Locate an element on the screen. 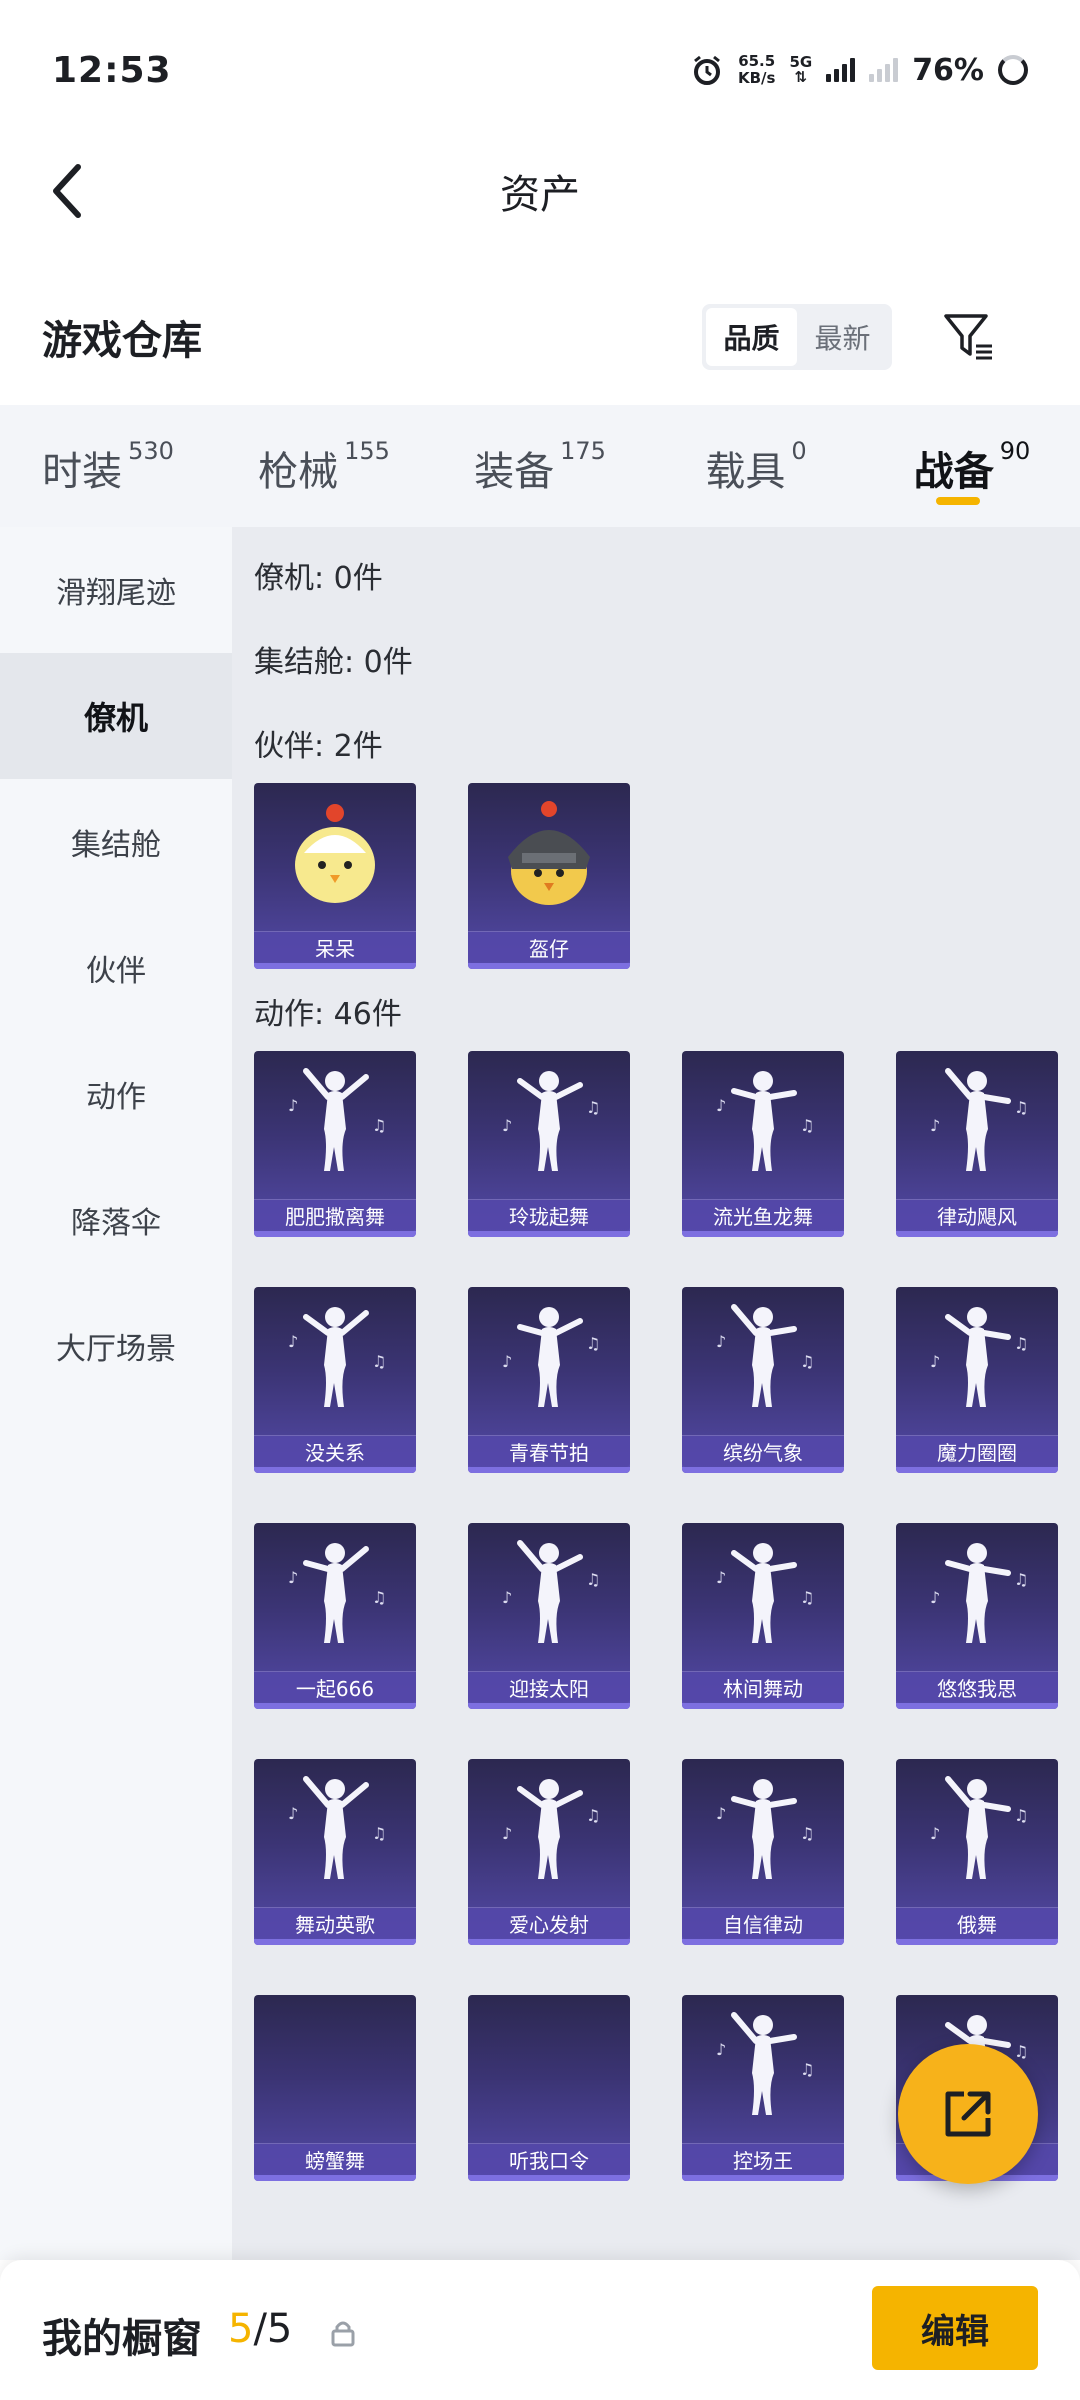 The height and width of the screenshot is (2400, 1080). subnav-wingman: 僚机 is located at coordinates (116, 716).